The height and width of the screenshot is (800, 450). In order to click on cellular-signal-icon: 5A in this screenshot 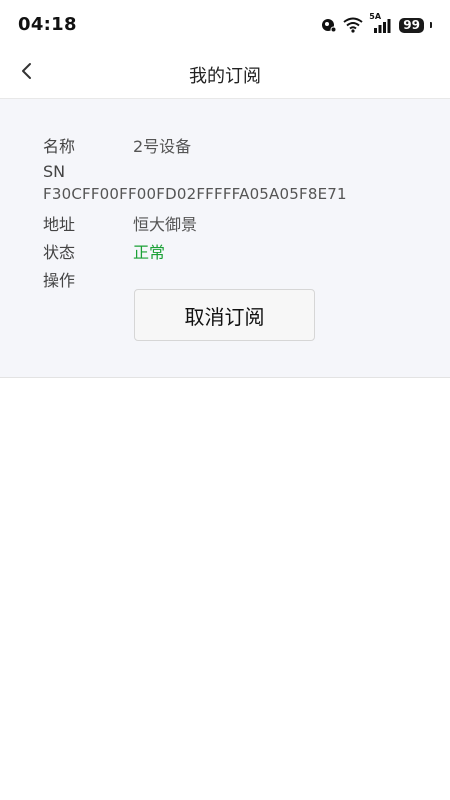, I will do `click(380, 23)`.